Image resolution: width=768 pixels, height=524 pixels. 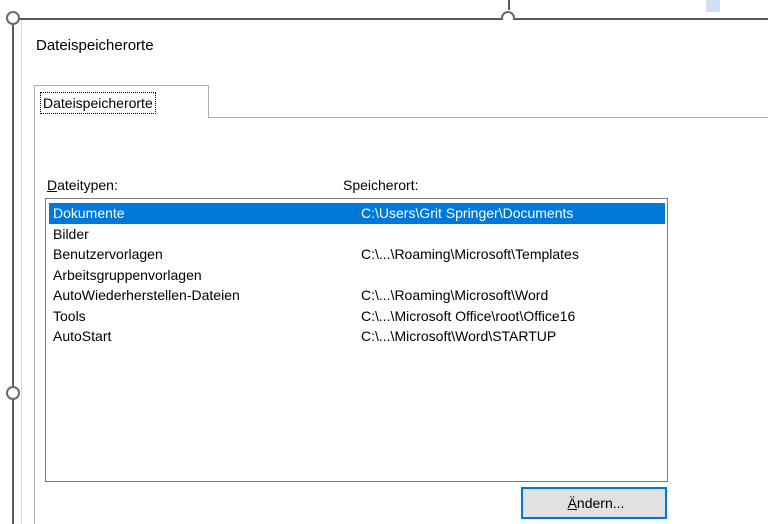 I want to click on tab-label: Dateispeicherorte, so click(x=98, y=103).